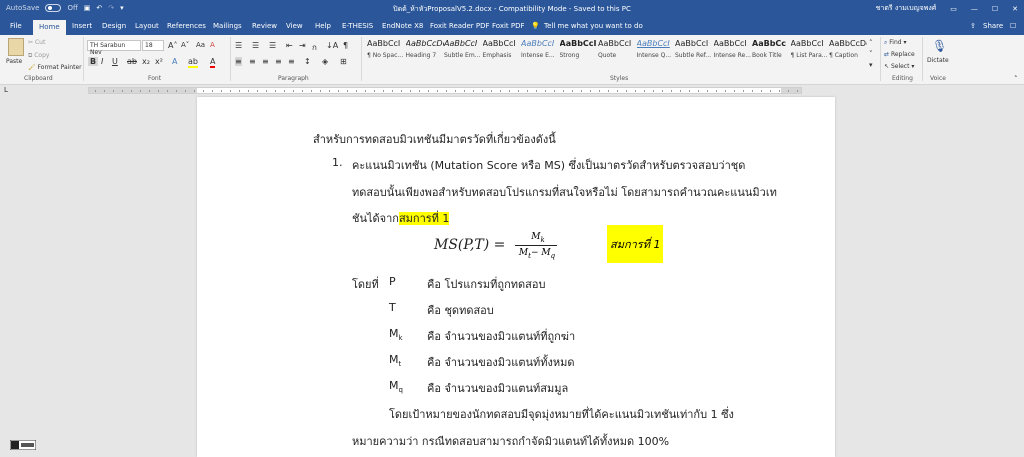  I want to click on align-center-icon: ≡, so click(252, 61).